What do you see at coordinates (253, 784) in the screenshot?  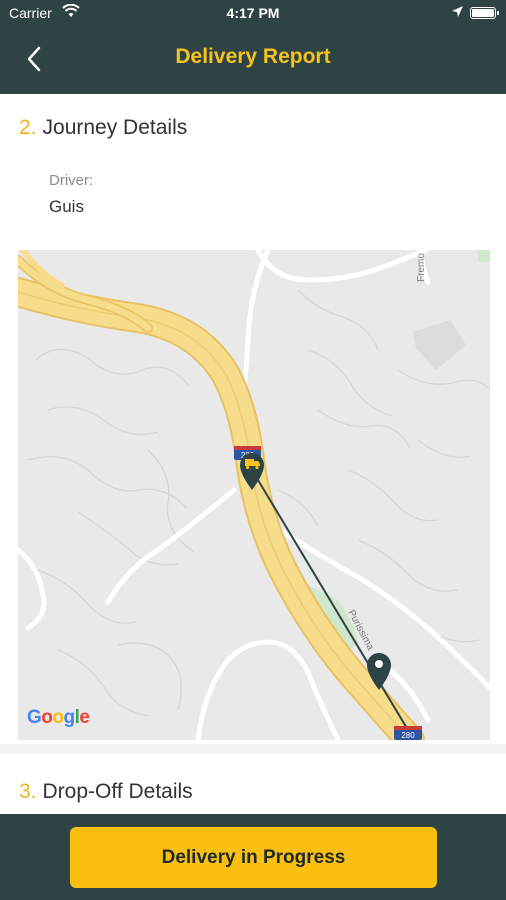 I see `dropoff-card: 3. Drop-Off Details` at bounding box center [253, 784].